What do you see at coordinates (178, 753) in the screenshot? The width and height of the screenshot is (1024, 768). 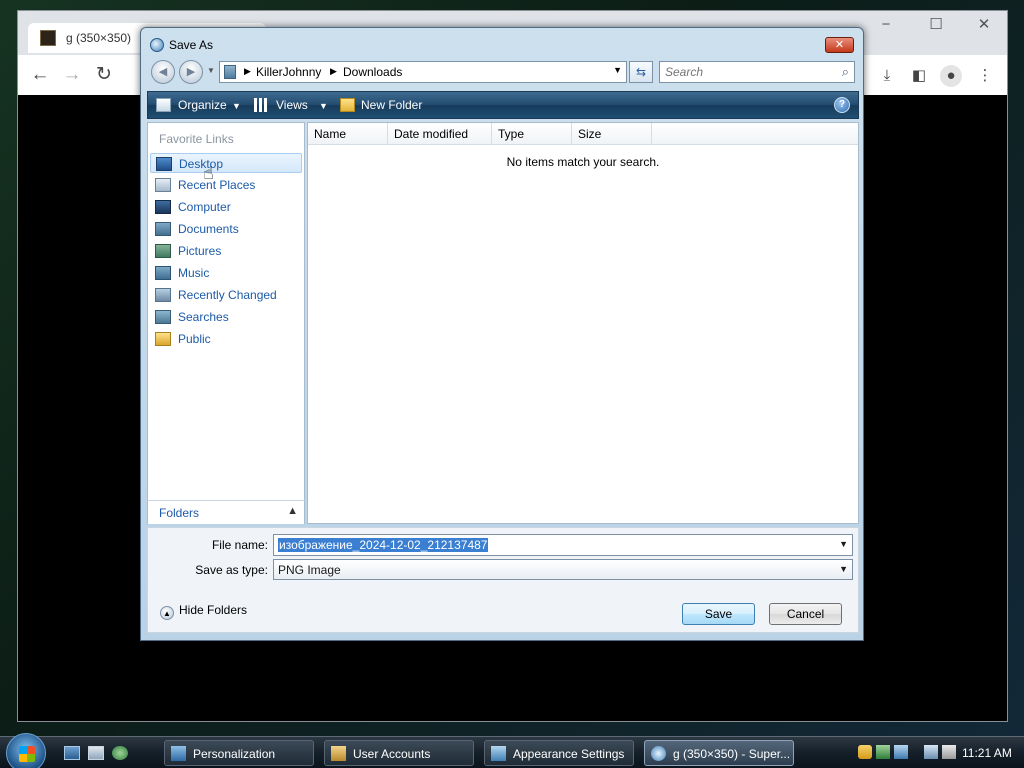 I see `personalization-icon` at bounding box center [178, 753].